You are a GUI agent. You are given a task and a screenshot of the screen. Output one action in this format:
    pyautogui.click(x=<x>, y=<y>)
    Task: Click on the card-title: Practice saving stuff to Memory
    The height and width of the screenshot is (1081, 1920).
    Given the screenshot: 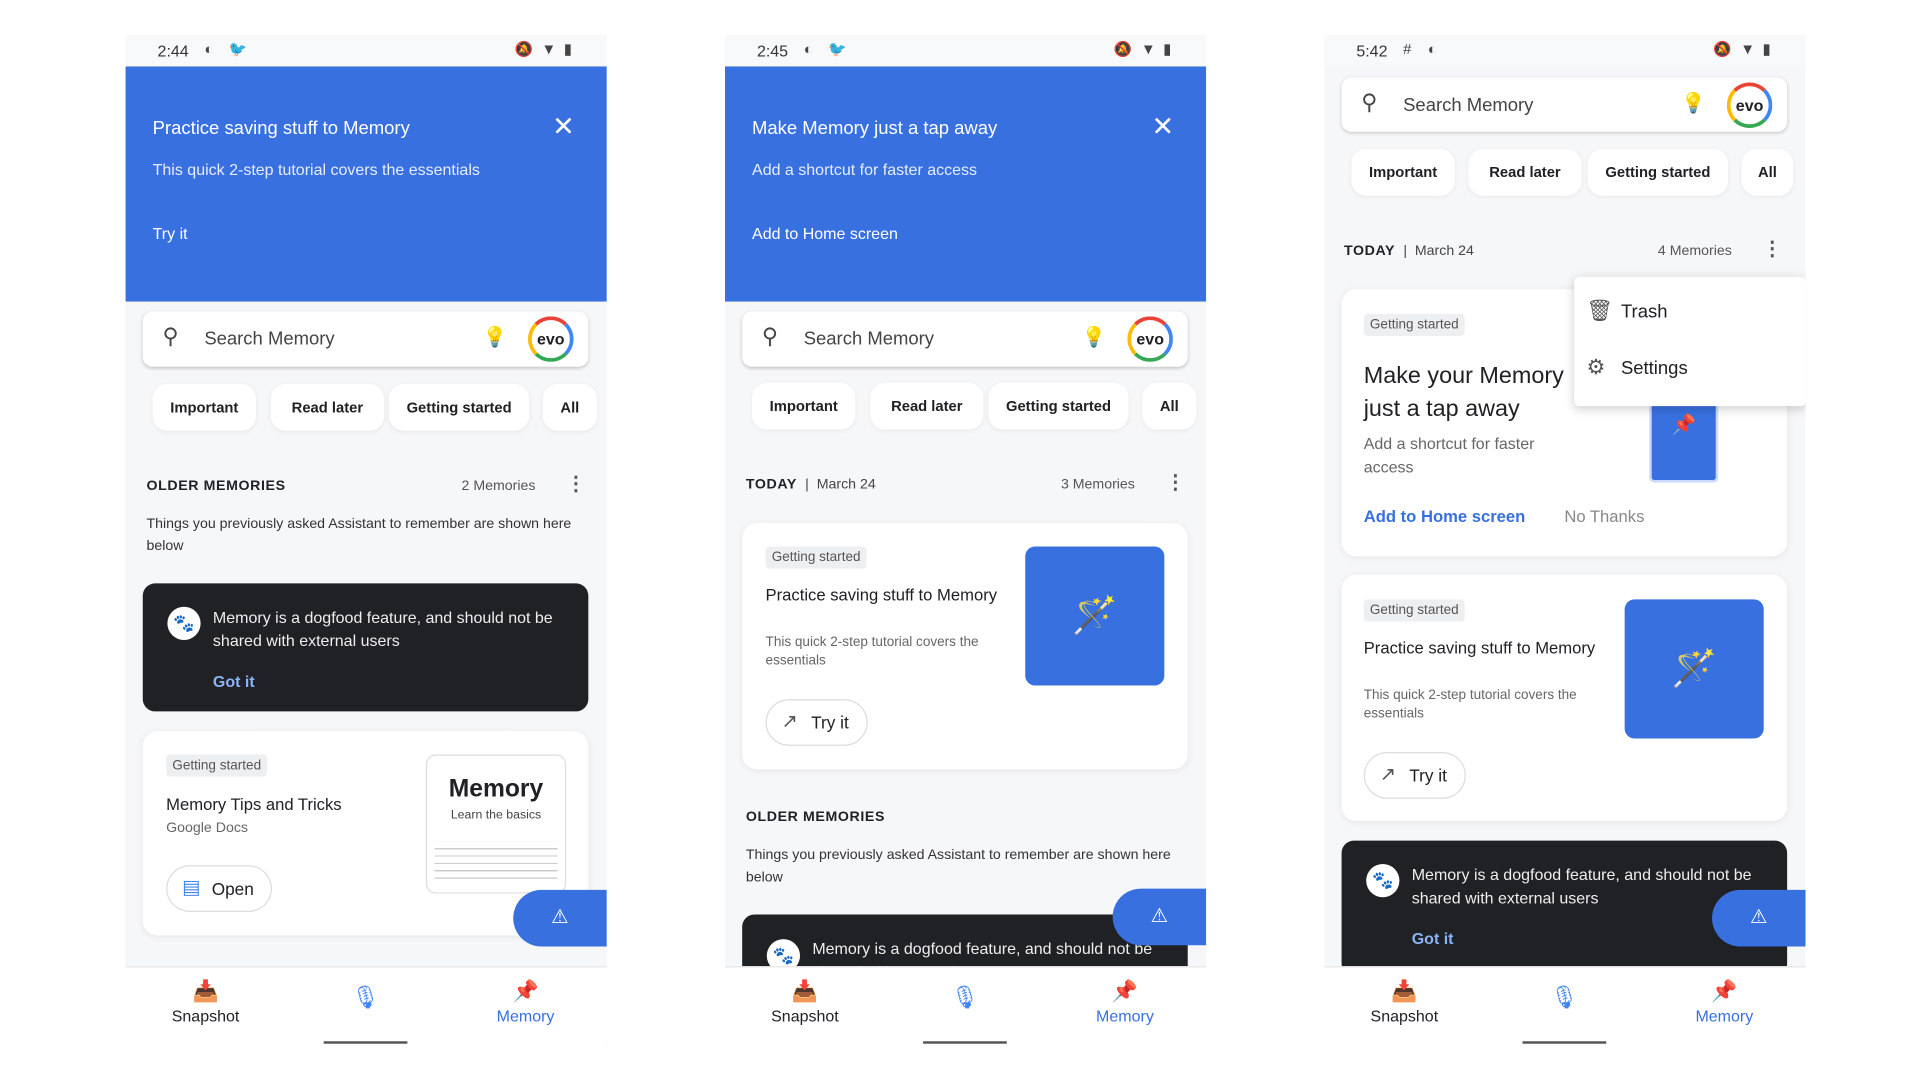 What is the action you would take?
    pyautogui.click(x=881, y=595)
    